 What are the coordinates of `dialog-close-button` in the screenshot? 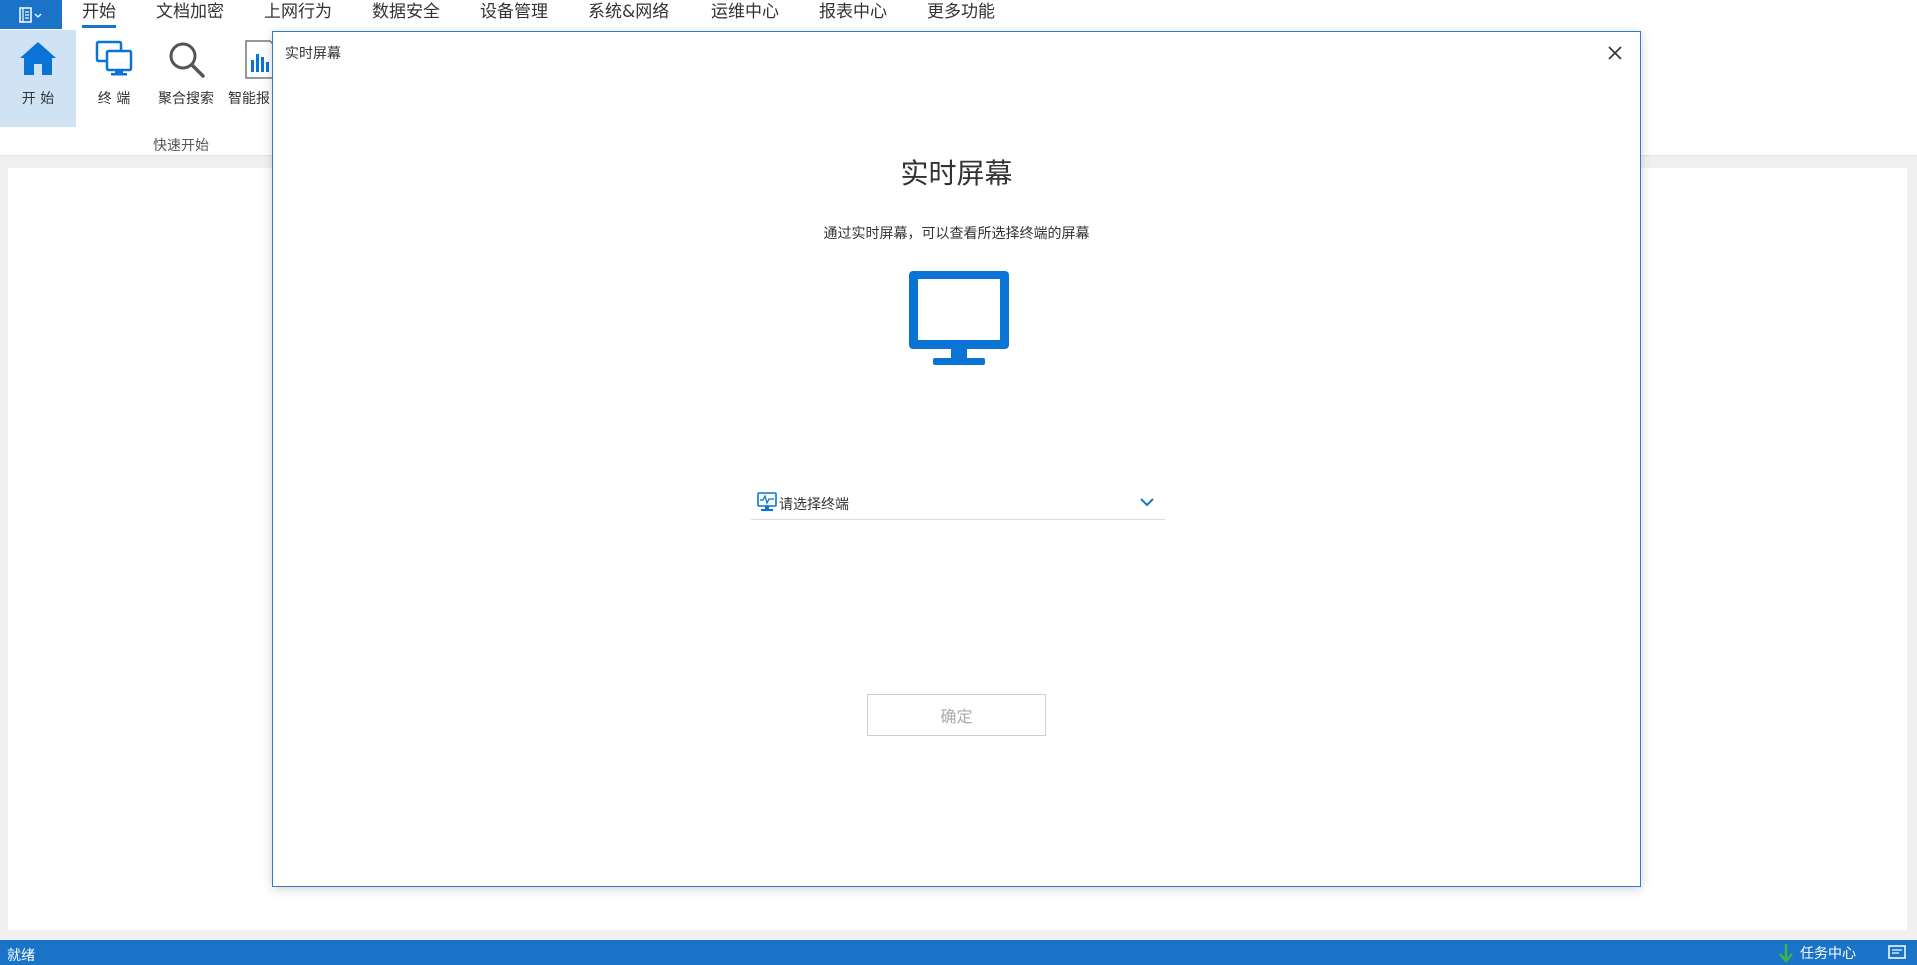 It's located at (1615, 53).